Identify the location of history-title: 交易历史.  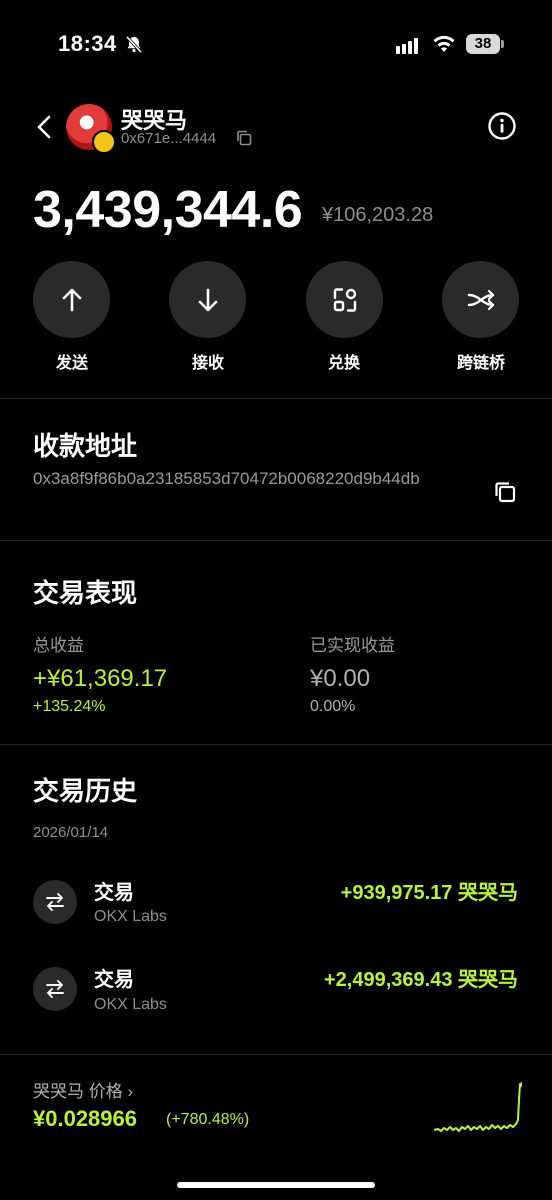
(85, 791).